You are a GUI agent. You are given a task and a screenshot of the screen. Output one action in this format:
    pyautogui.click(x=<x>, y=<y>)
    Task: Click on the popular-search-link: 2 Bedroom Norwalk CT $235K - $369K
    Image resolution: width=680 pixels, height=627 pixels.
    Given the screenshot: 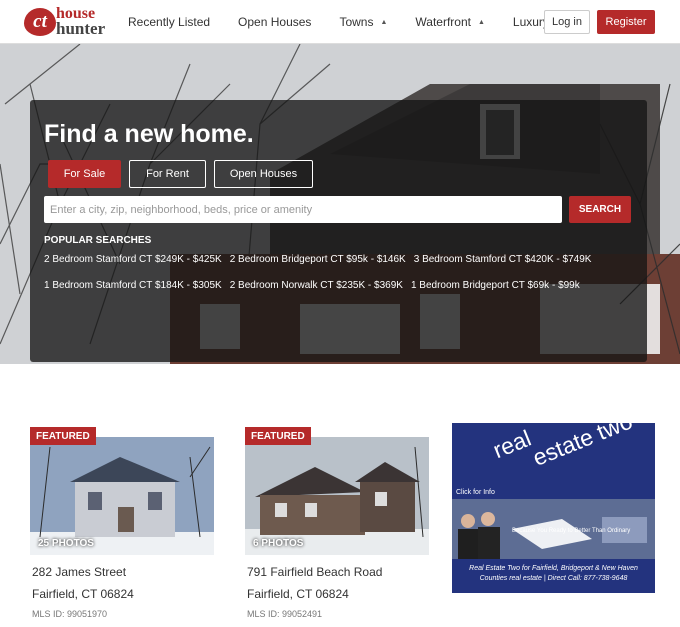 What is the action you would take?
    pyautogui.click(x=316, y=285)
    